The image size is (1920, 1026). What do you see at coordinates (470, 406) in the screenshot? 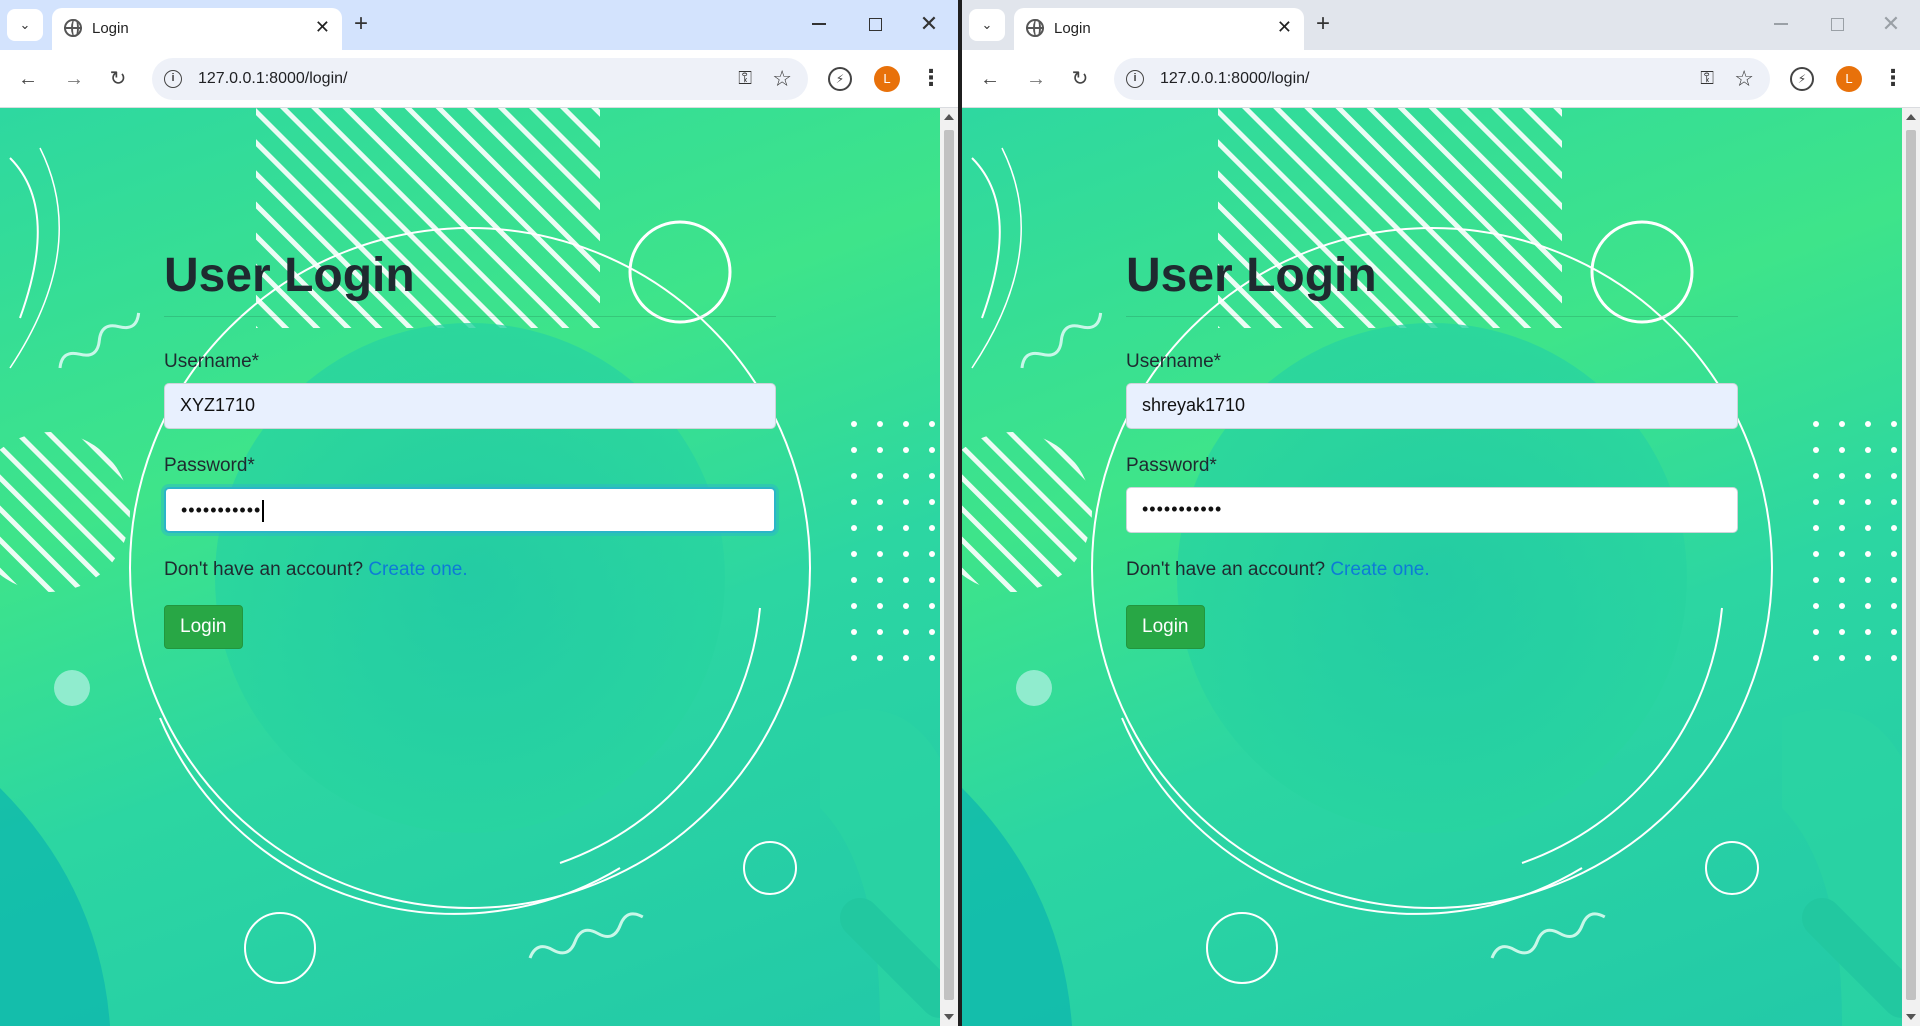
I see `username-field: XYZ1710` at bounding box center [470, 406].